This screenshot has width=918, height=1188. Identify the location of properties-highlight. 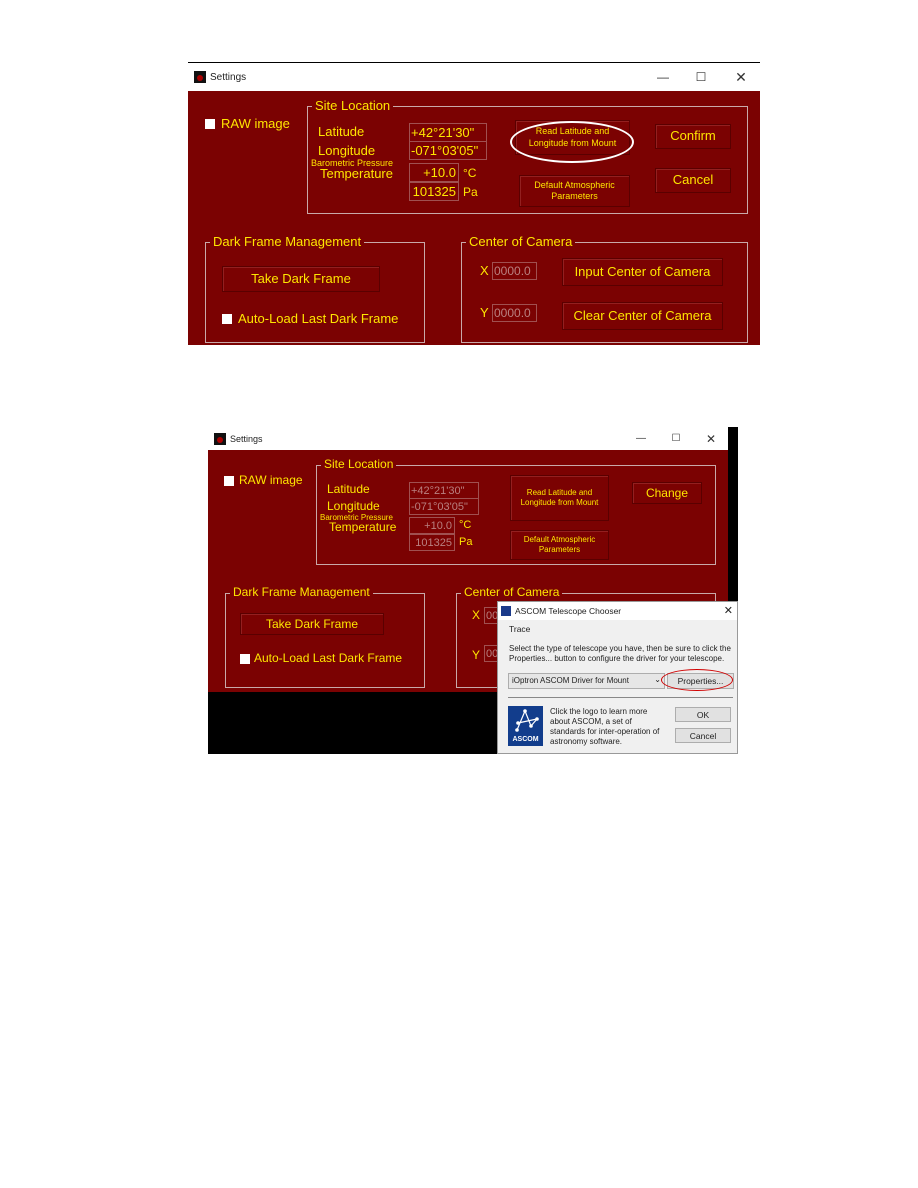
(697, 680).